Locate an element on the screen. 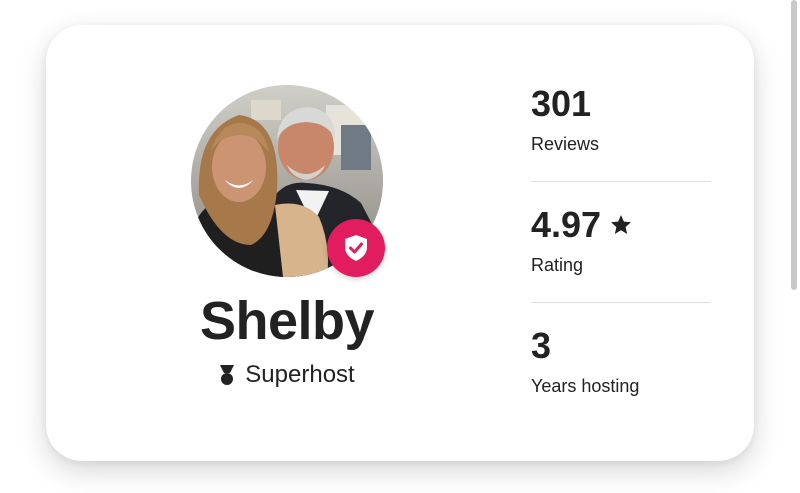 Image resolution: width=800 pixels, height=493 pixels. shield-check-icon is located at coordinates (356, 248).